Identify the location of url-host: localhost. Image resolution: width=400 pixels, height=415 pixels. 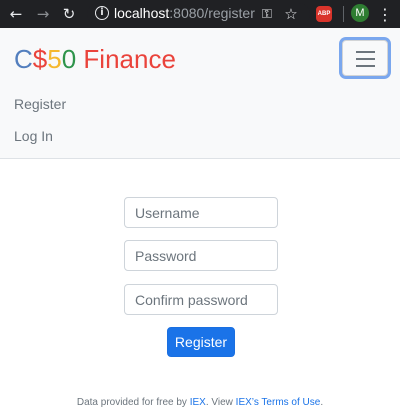
(142, 13).